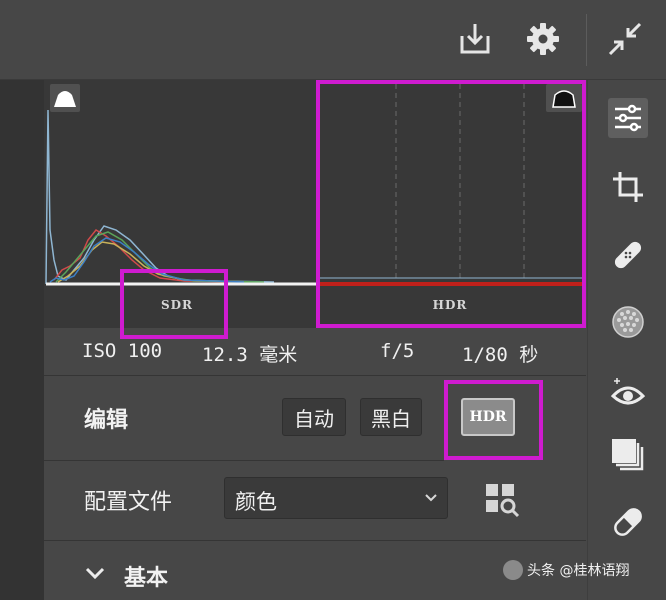  I want to click on exif-info: ISO 100 12.3 毫米 f/5 1/80 秒, so click(315, 352).